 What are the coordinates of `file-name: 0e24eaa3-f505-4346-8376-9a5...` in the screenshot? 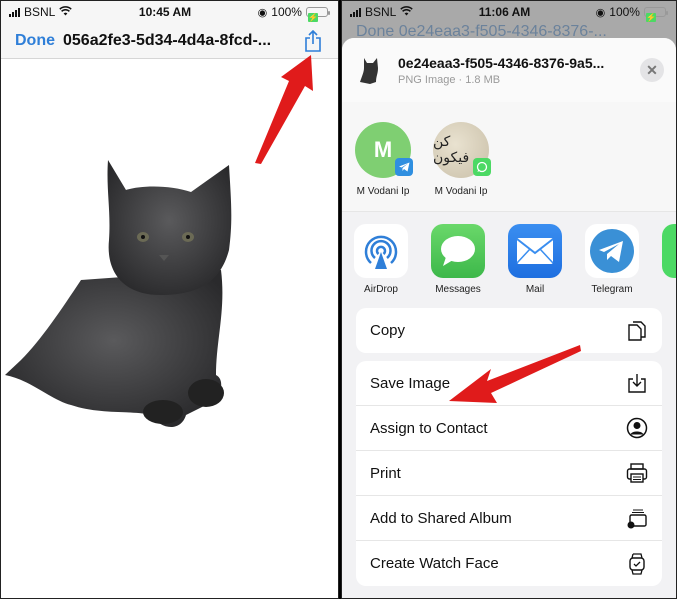 It's located at (501, 62).